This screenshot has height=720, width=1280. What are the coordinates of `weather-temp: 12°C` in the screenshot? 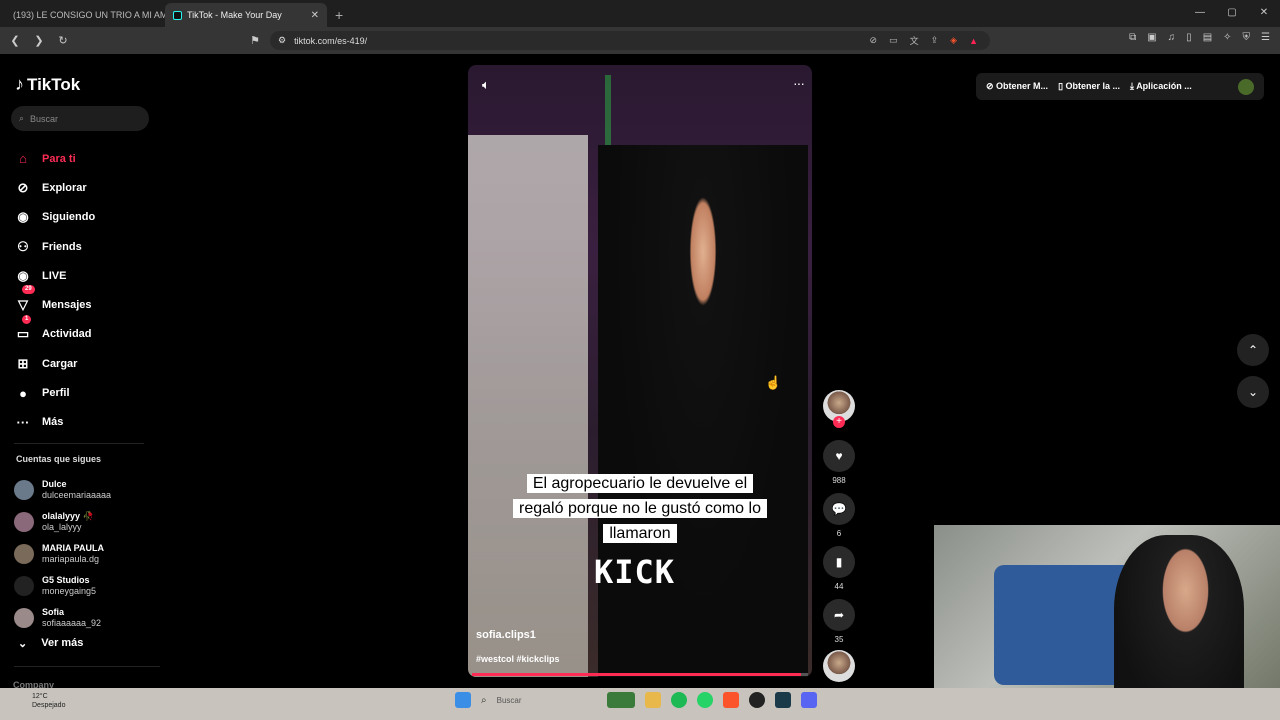 It's located at (40, 696).